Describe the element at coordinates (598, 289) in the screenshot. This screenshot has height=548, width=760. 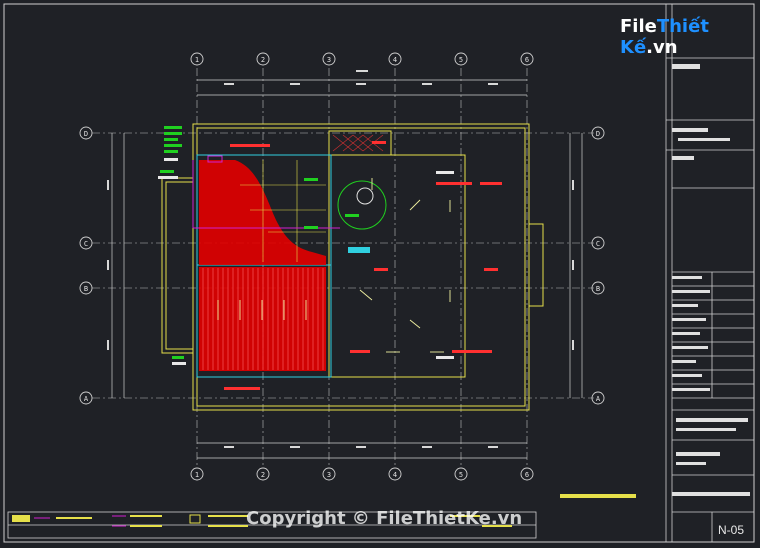
I see `grid-label-right-B: B` at that location.